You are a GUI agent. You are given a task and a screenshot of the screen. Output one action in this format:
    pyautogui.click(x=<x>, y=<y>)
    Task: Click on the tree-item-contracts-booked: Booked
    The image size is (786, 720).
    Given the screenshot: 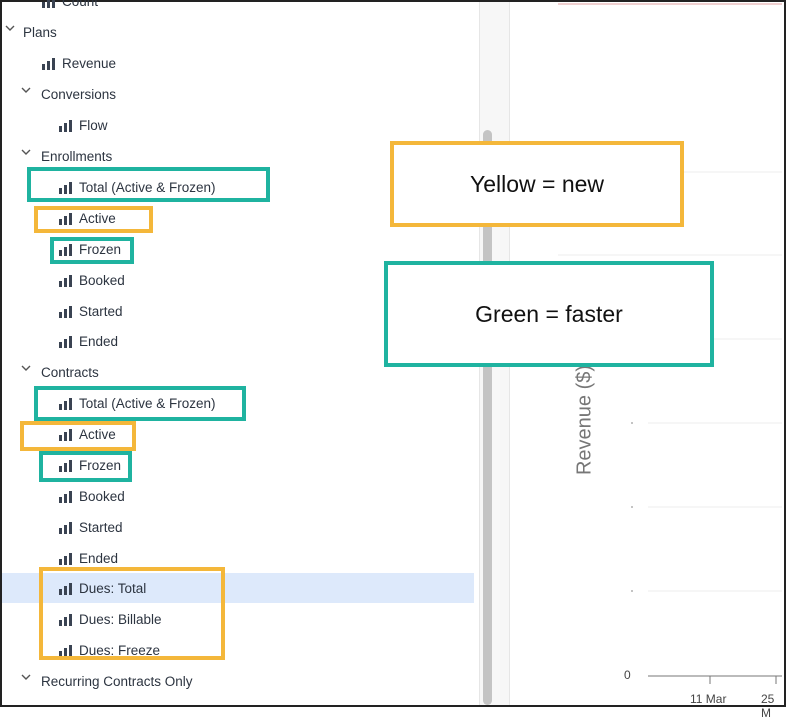 What is the action you would take?
    pyautogui.click(x=92, y=496)
    